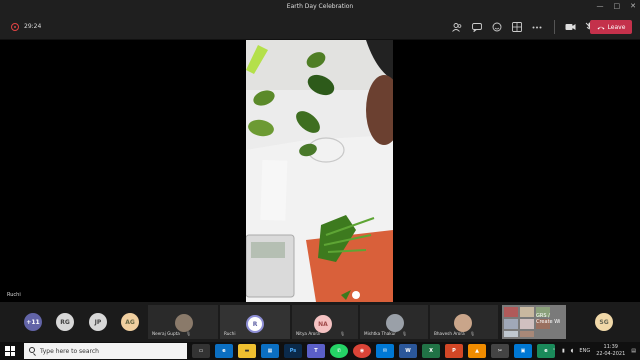  Describe the element at coordinates (534, 322) in the screenshot. I see `gallery-preview: GRS / Create Wi` at that location.